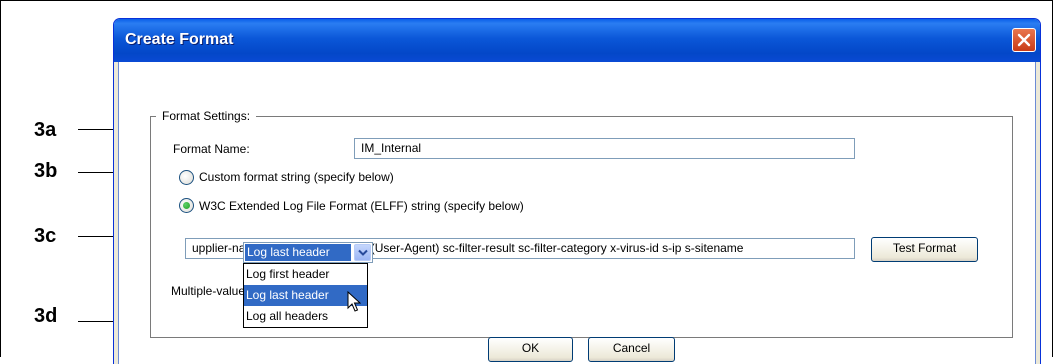  What do you see at coordinates (530, 349) in the screenshot?
I see `ok-button: OK` at bounding box center [530, 349].